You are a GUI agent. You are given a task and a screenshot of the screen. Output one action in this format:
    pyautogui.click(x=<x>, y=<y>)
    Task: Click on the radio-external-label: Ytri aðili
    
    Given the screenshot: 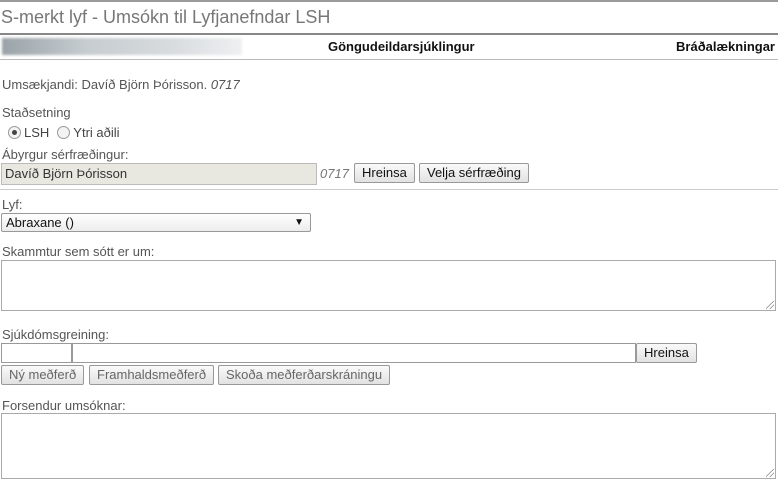 What is the action you would take?
    pyautogui.click(x=96, y=132)
    